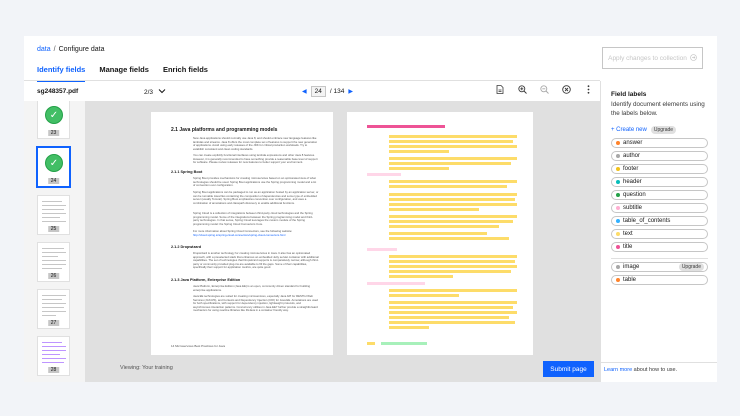 The width and height of the screenshot is (740, 416). I want to click on label-text: text, so click(659, 234).